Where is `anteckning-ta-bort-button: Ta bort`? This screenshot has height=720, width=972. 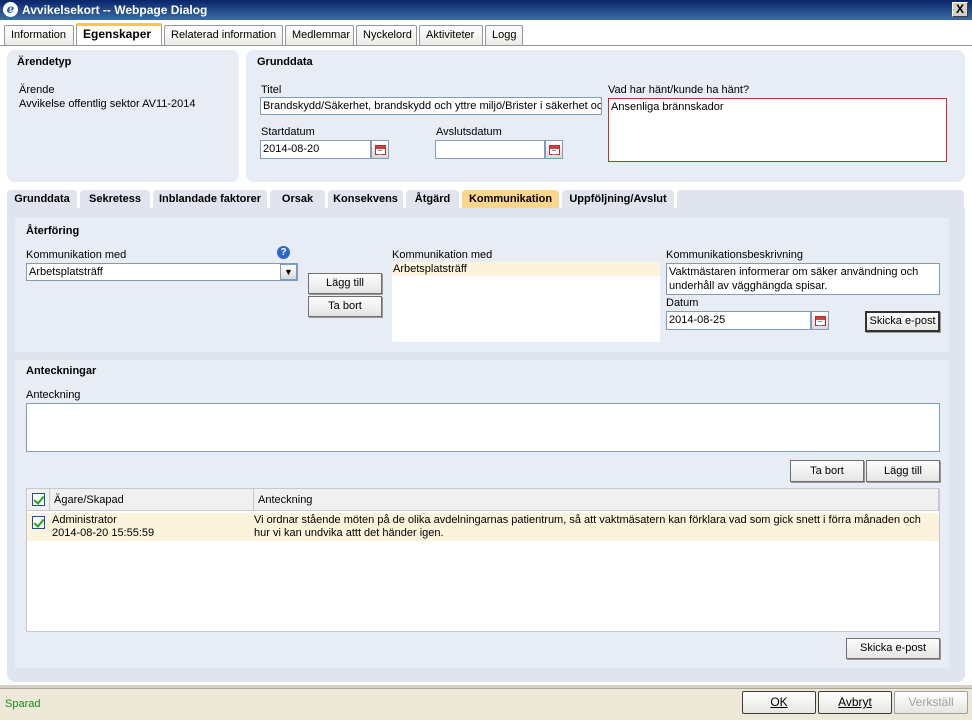
anteckning-ta-bort-button: Ta bort is located at coordinates (827, 471).